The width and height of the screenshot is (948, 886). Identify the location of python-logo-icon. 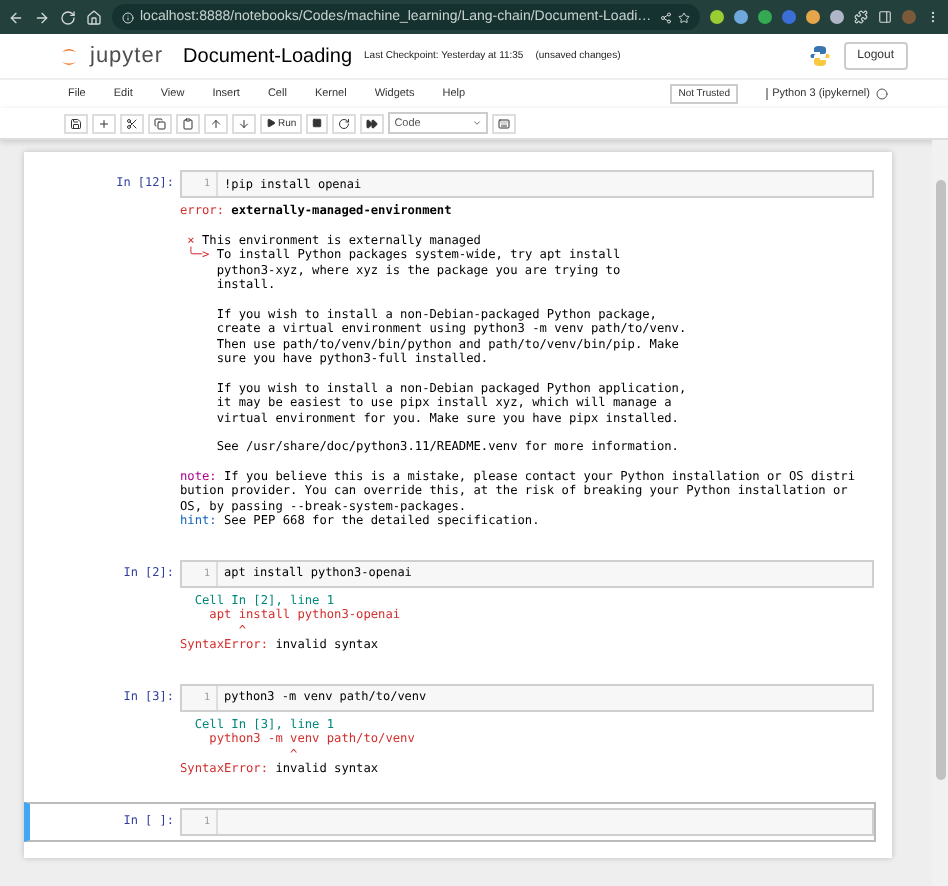
(819, 56).